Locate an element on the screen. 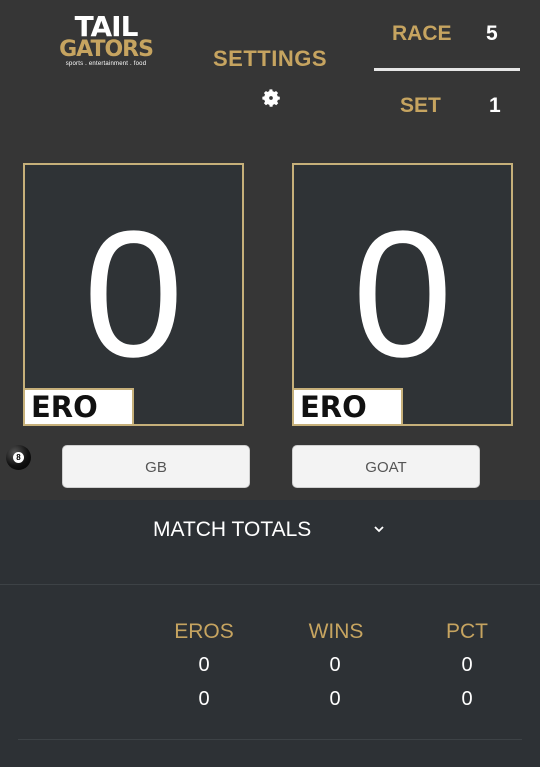 This screenshot has height=767, width=540. column-header-pct: PCT is located at coordinates (467, 631).